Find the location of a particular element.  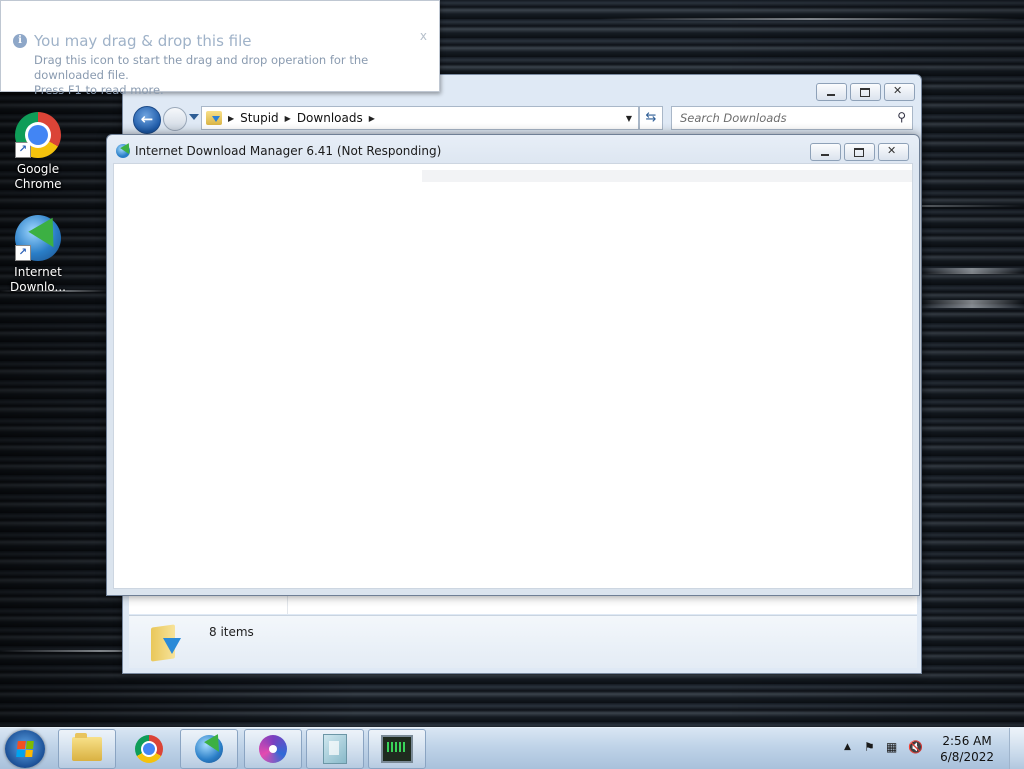

back-button: ← is located at coordinates (147, 120).